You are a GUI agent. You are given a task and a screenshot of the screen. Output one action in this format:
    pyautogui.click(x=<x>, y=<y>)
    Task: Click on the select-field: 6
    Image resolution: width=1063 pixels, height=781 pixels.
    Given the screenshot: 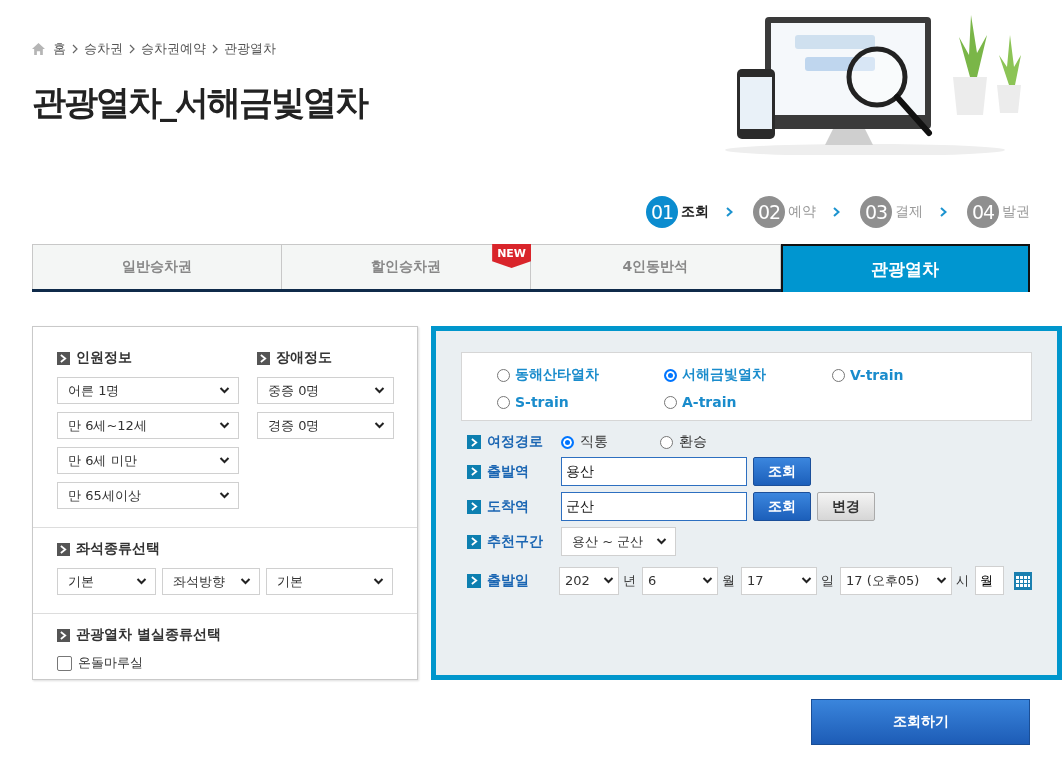 What is the action you would take?
    pyautogui.click(x=680, y=580)
    